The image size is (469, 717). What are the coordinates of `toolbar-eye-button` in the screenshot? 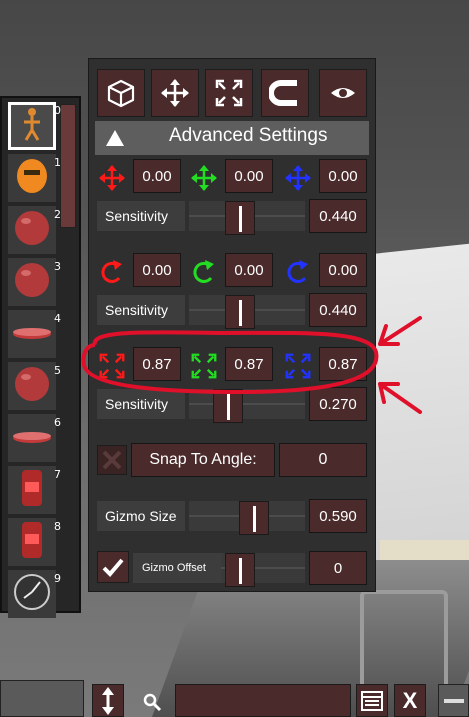 It's located at (343, 93).